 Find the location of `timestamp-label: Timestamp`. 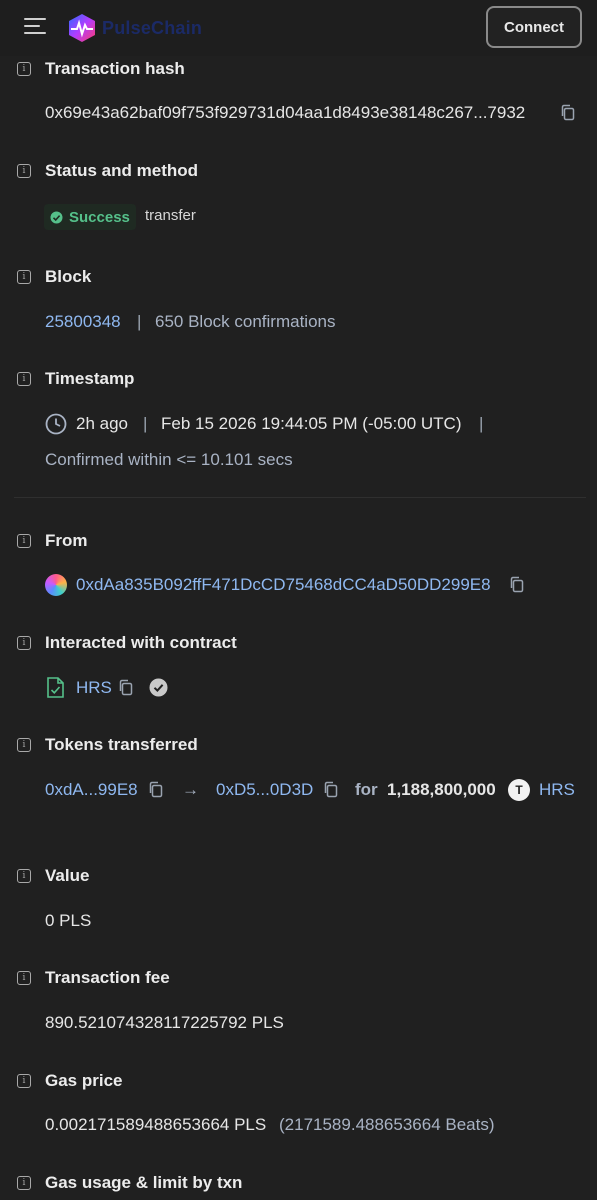

timestamp-label: Timestamp is located at coordinates (90, 378).